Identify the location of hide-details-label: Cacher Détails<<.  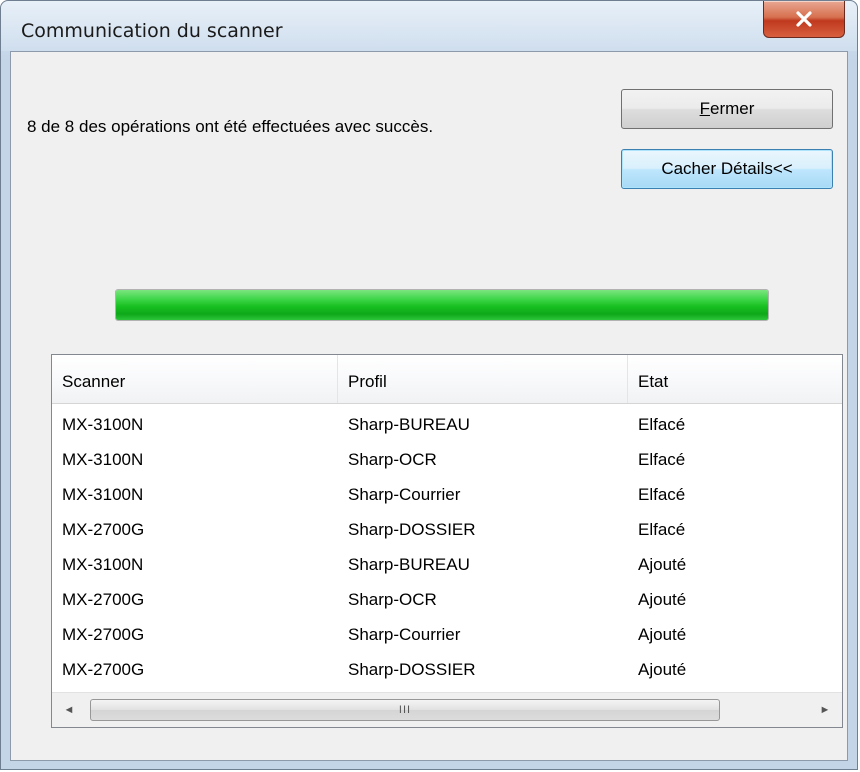
(727, 168).